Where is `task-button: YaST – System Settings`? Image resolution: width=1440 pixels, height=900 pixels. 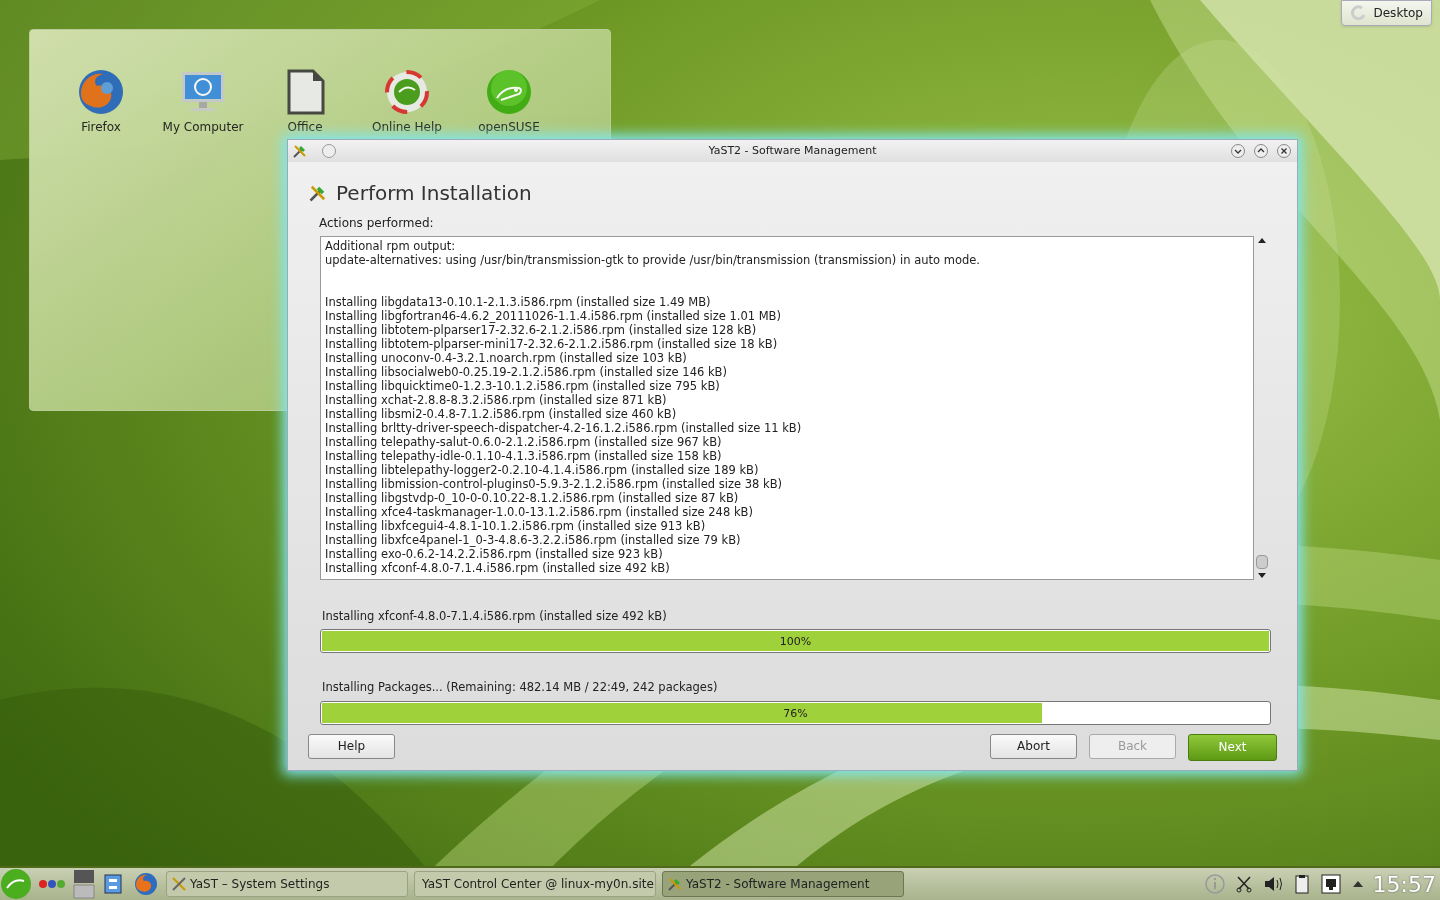 task-button: YaST – System Settings is located at coordinates (287, 884).